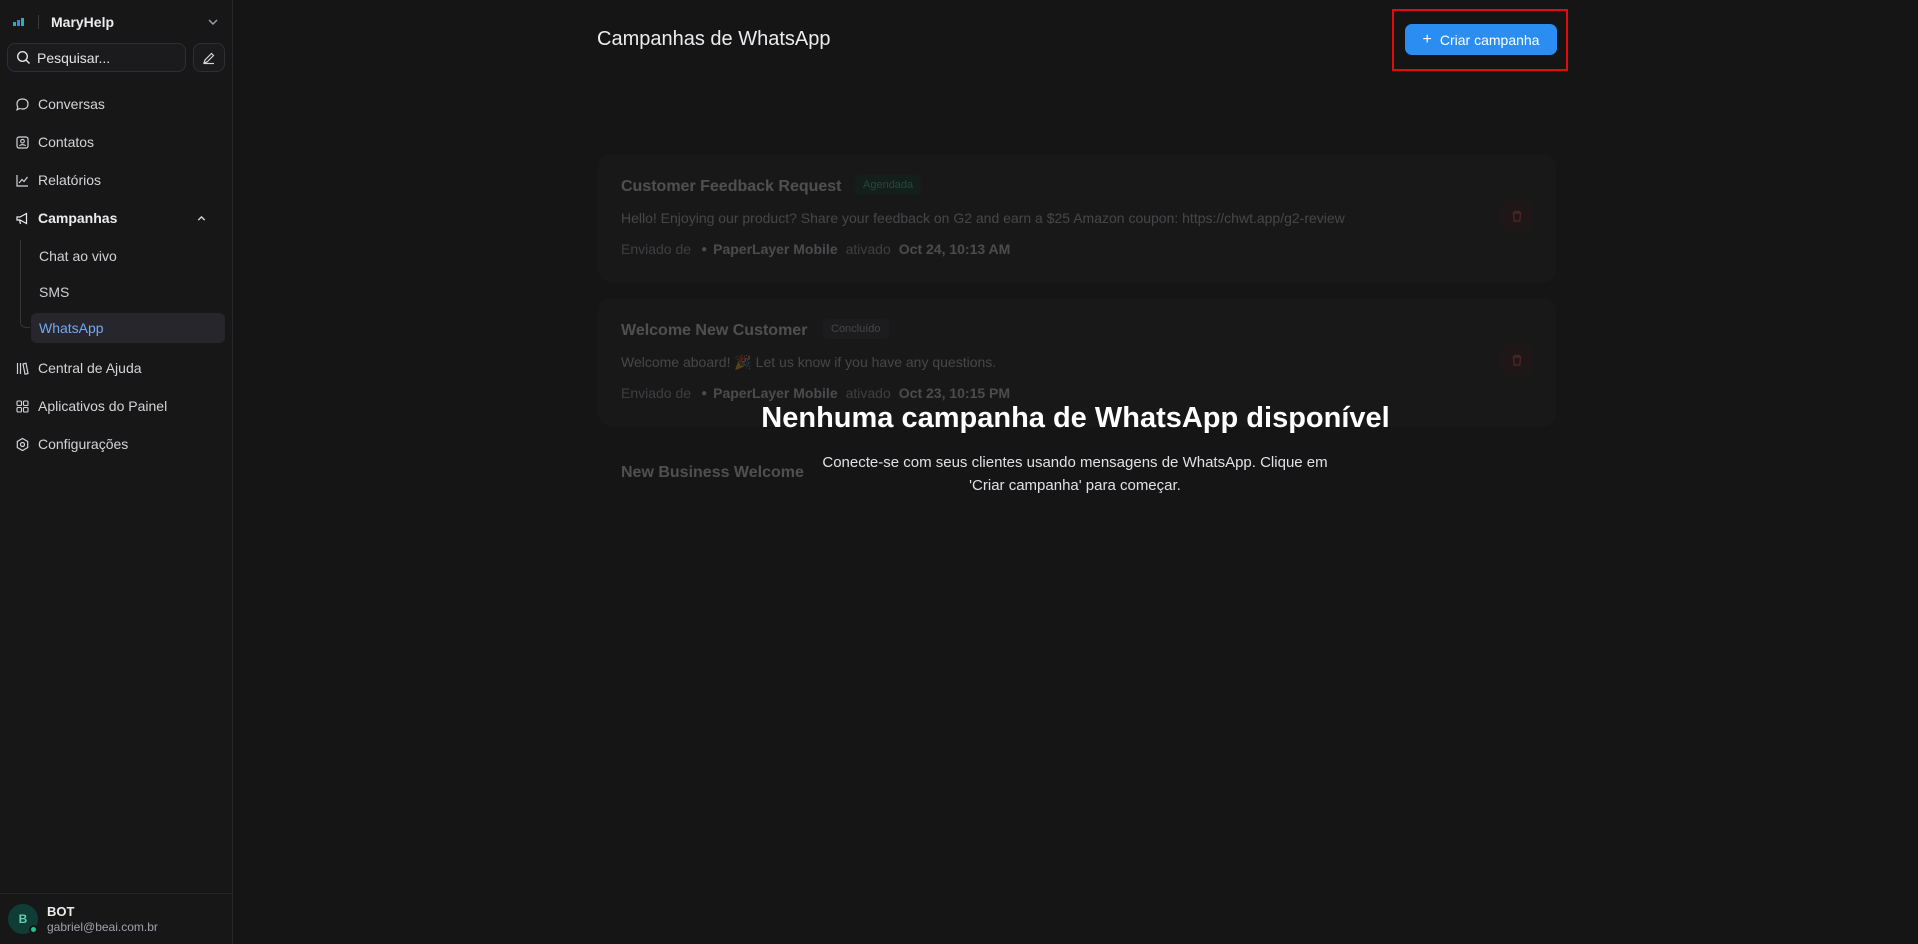  Describe the element at coordinates (83, 444) in the screenshot. I see `nav-configuracoes-label: Configurações` at that location.